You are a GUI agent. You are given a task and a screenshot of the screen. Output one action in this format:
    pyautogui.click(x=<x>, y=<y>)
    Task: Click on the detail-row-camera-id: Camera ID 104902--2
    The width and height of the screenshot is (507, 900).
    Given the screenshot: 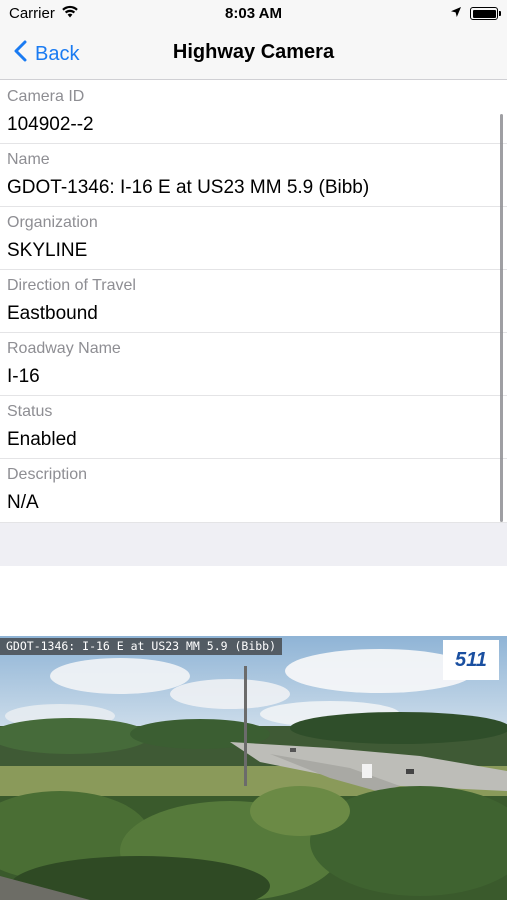 What is the action you would take?
    pyautogui.click(x=253, y=112)
    